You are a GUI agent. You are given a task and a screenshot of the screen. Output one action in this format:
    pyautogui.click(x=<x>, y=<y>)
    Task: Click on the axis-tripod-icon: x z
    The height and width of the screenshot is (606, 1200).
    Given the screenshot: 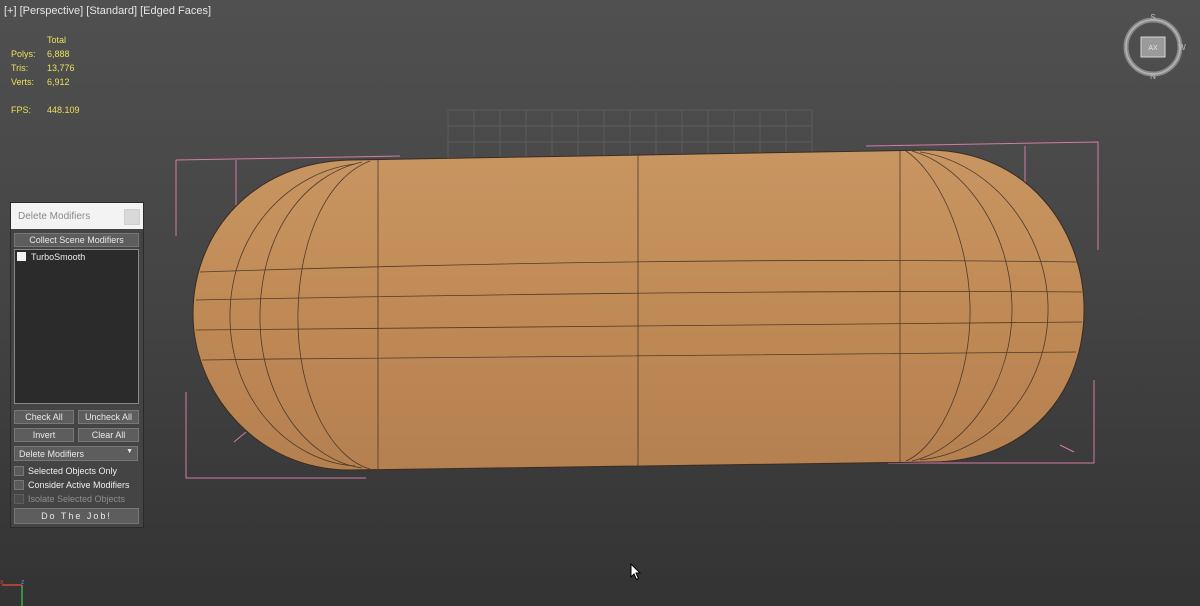 What is the action you would take?
    pyautogui.click(x=12, y=592)
    